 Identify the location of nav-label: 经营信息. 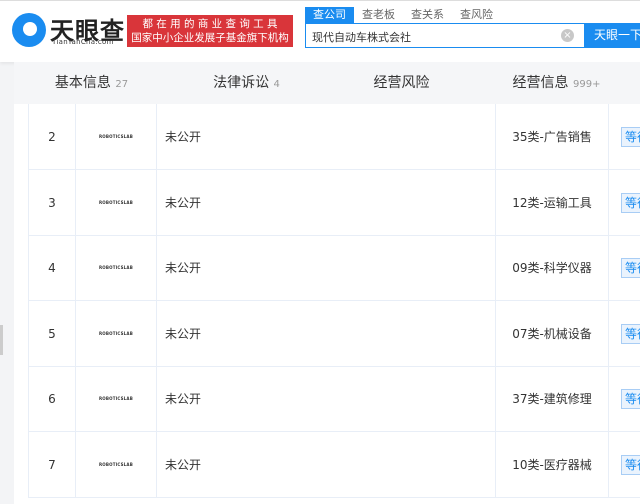
(540, 83).